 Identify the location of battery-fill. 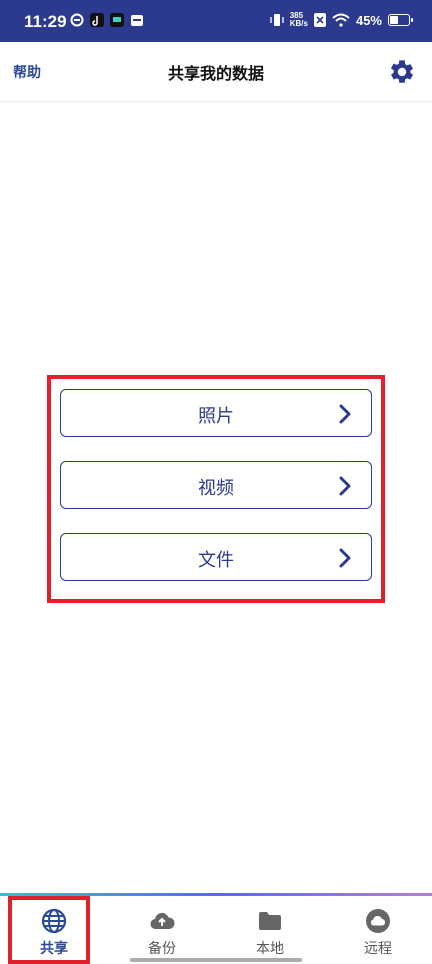
(394, 20).